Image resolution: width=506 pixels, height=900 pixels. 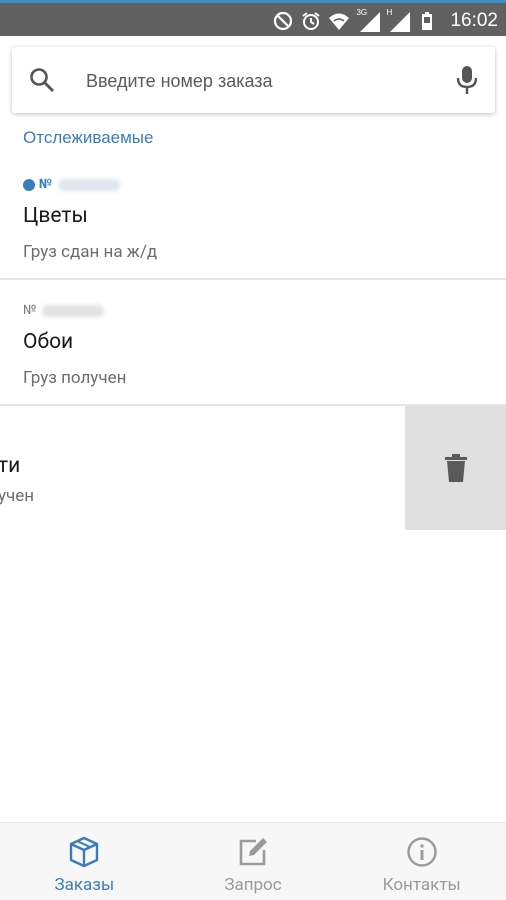 I want to click on status-bar: 3G H 16:02, so click(x=253, y=18).